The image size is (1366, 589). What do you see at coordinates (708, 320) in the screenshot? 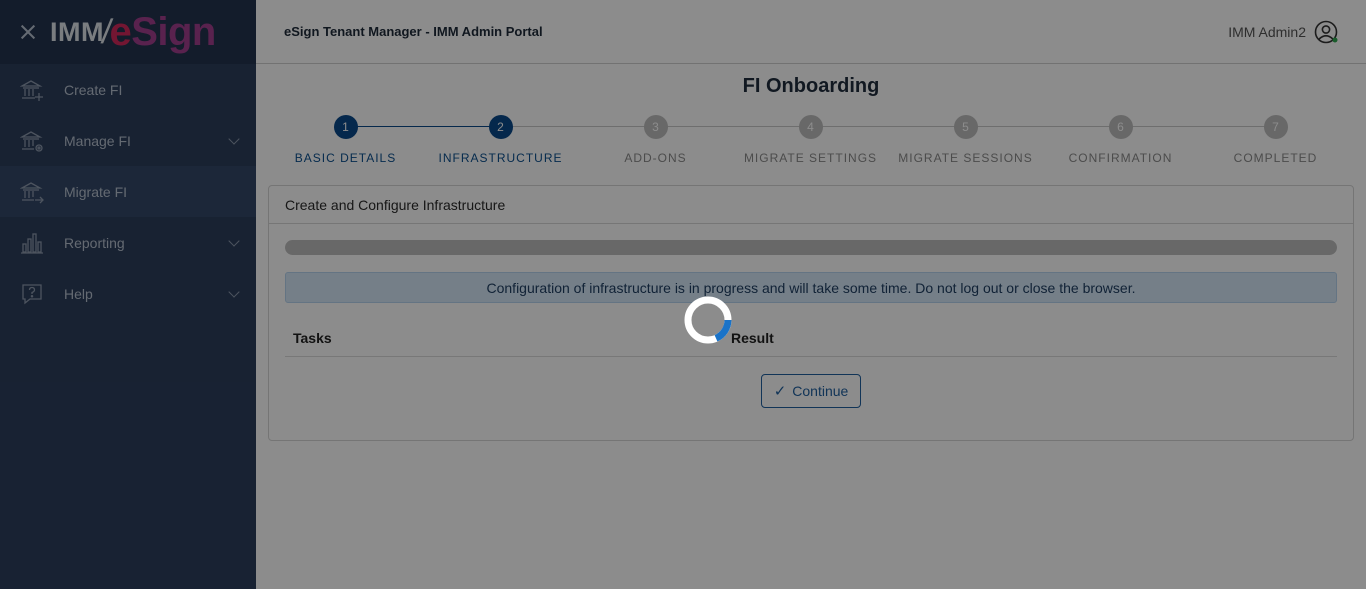
I see `loading-spinner-icon` at bounding box center [708, 320].